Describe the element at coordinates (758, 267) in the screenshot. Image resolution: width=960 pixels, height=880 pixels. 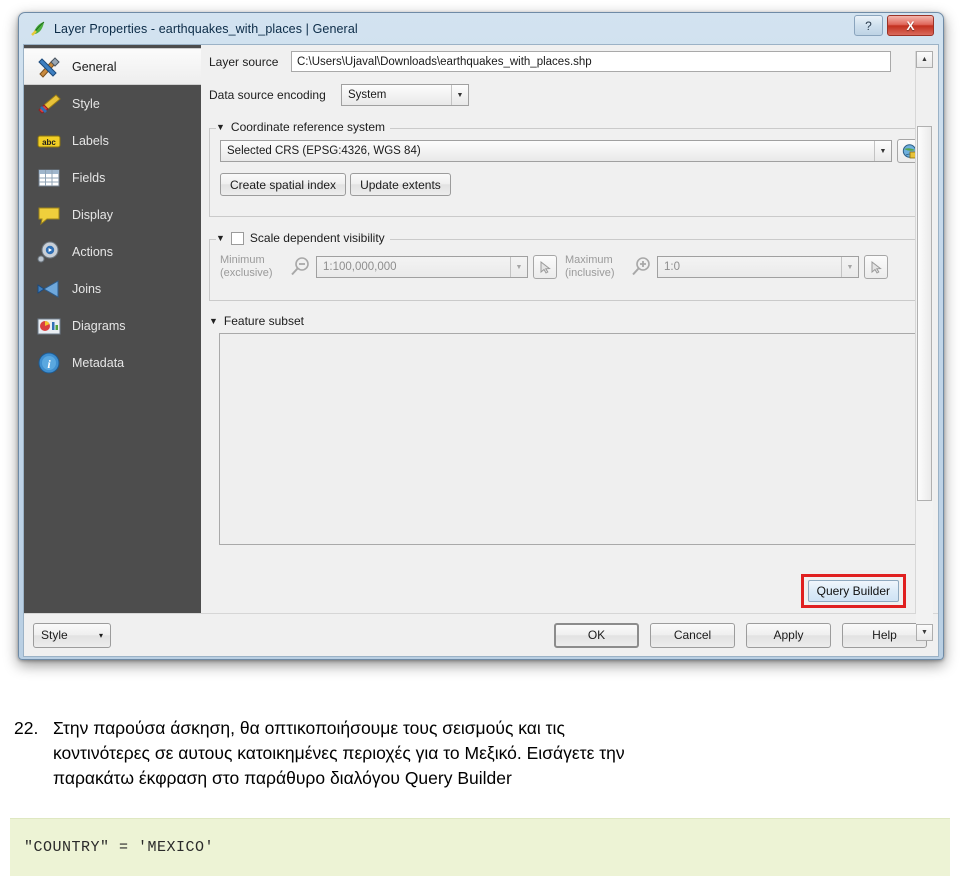
I see `maximum-scale-input: 1:0 ▼` at that location.